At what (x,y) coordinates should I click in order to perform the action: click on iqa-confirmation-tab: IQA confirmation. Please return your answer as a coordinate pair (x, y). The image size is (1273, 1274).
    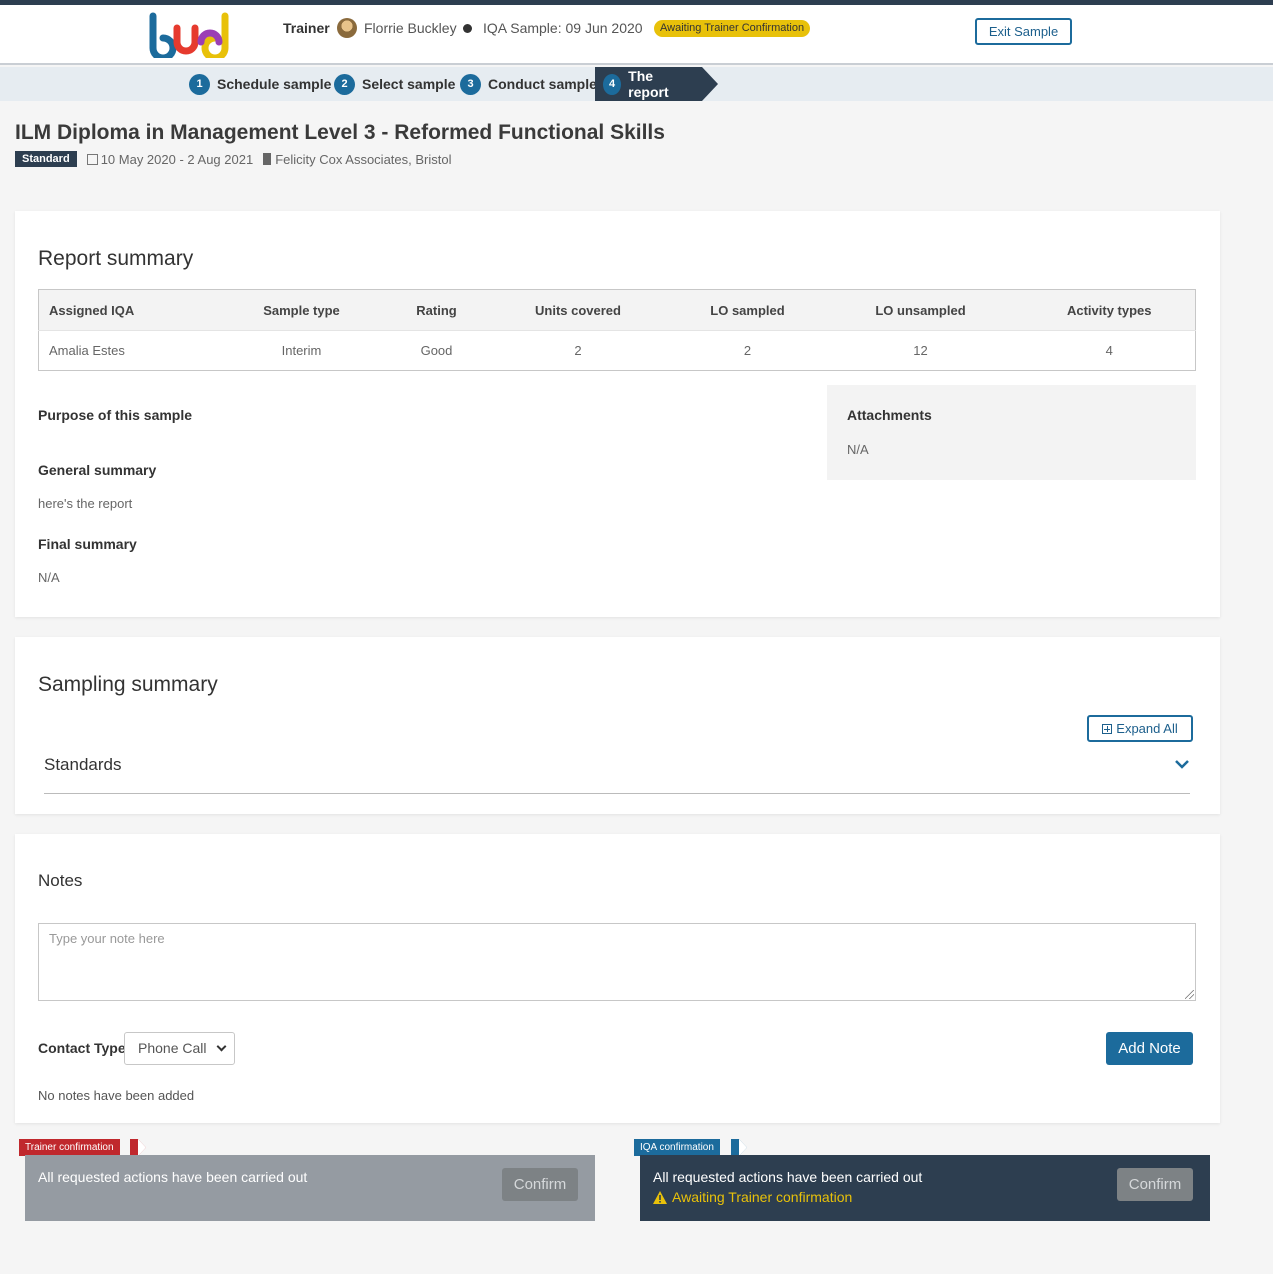
    Looking at the image, I should click on (677, 1147).